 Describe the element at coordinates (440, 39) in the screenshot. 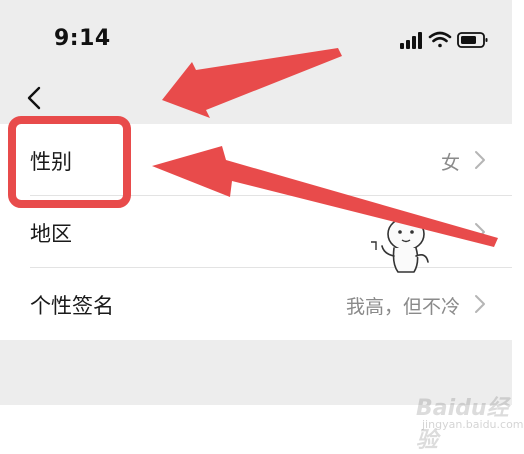

I see `wifi-icon` at that location.